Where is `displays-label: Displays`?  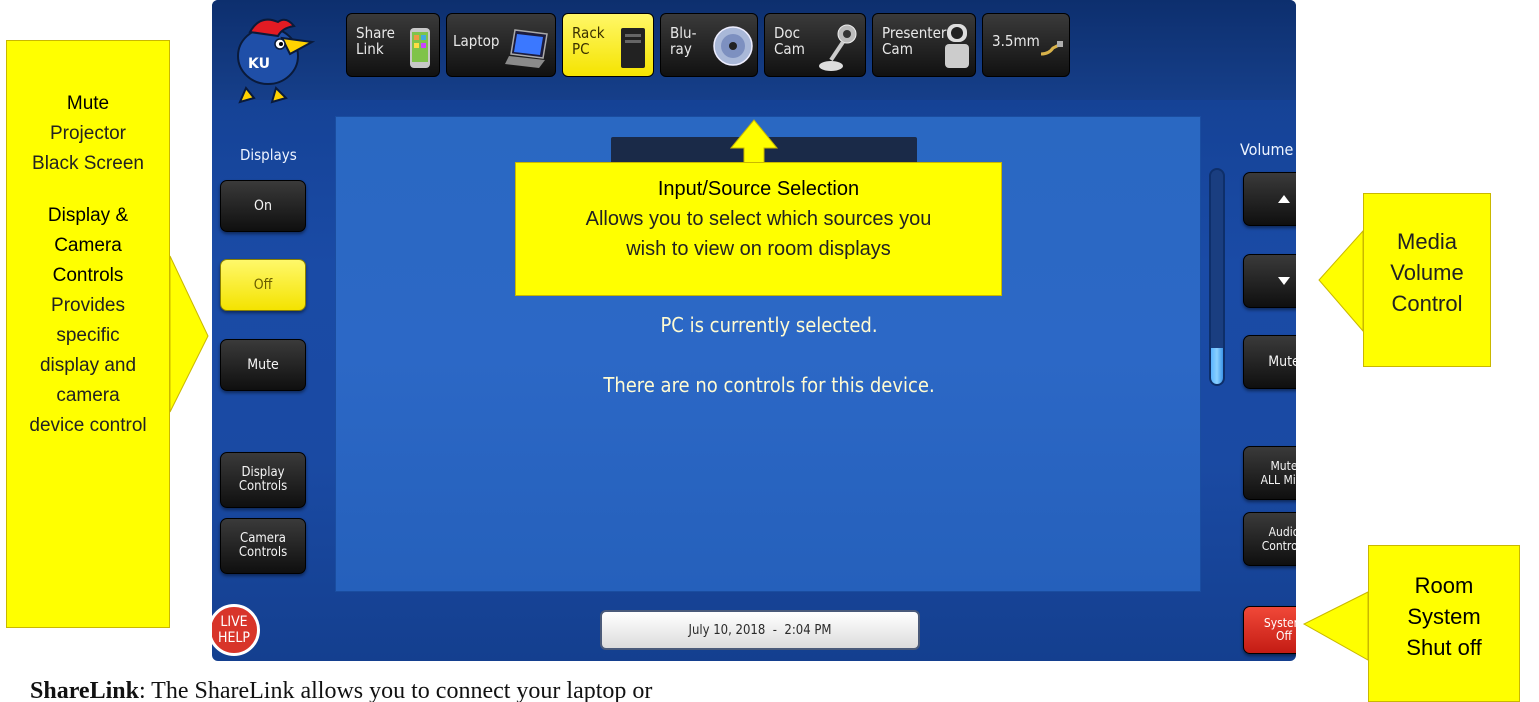 displays-label: Displays is located at coordinates (268, 155).